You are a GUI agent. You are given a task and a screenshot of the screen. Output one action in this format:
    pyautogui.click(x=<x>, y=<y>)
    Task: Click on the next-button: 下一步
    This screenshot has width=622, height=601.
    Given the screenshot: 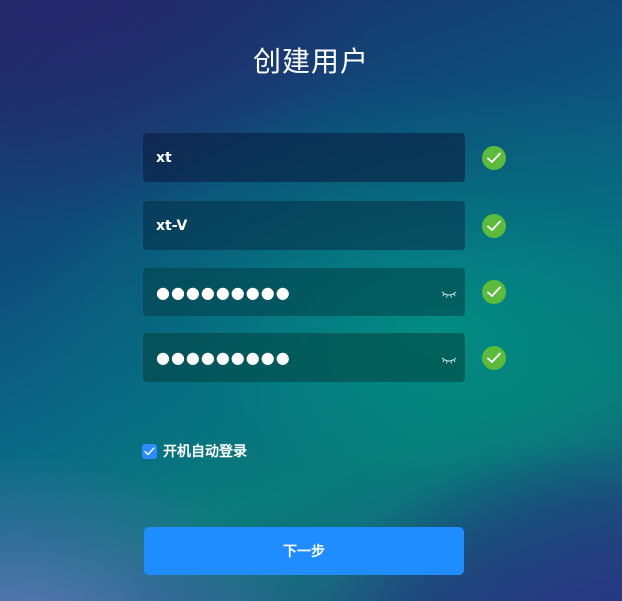 What is the action you would take?
    pyautogui.click(x=304, y=551)
    